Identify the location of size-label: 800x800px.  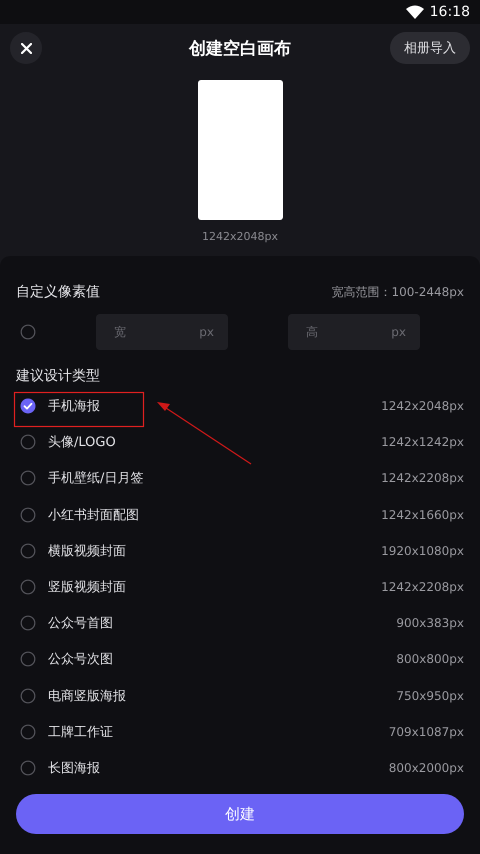
(430, 659).